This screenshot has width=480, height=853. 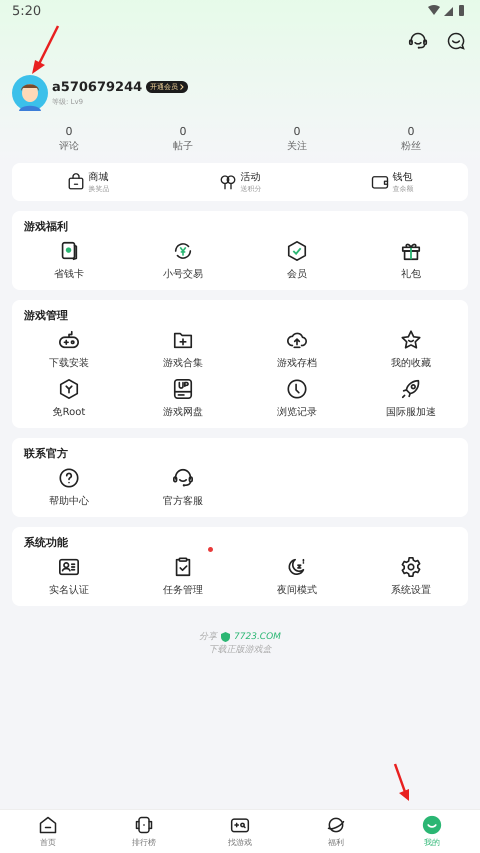 What do you see at coordinates (297, 363) in the screenshot?
I see `menu-item: 游戏存档` at bounding box center [297, 363].